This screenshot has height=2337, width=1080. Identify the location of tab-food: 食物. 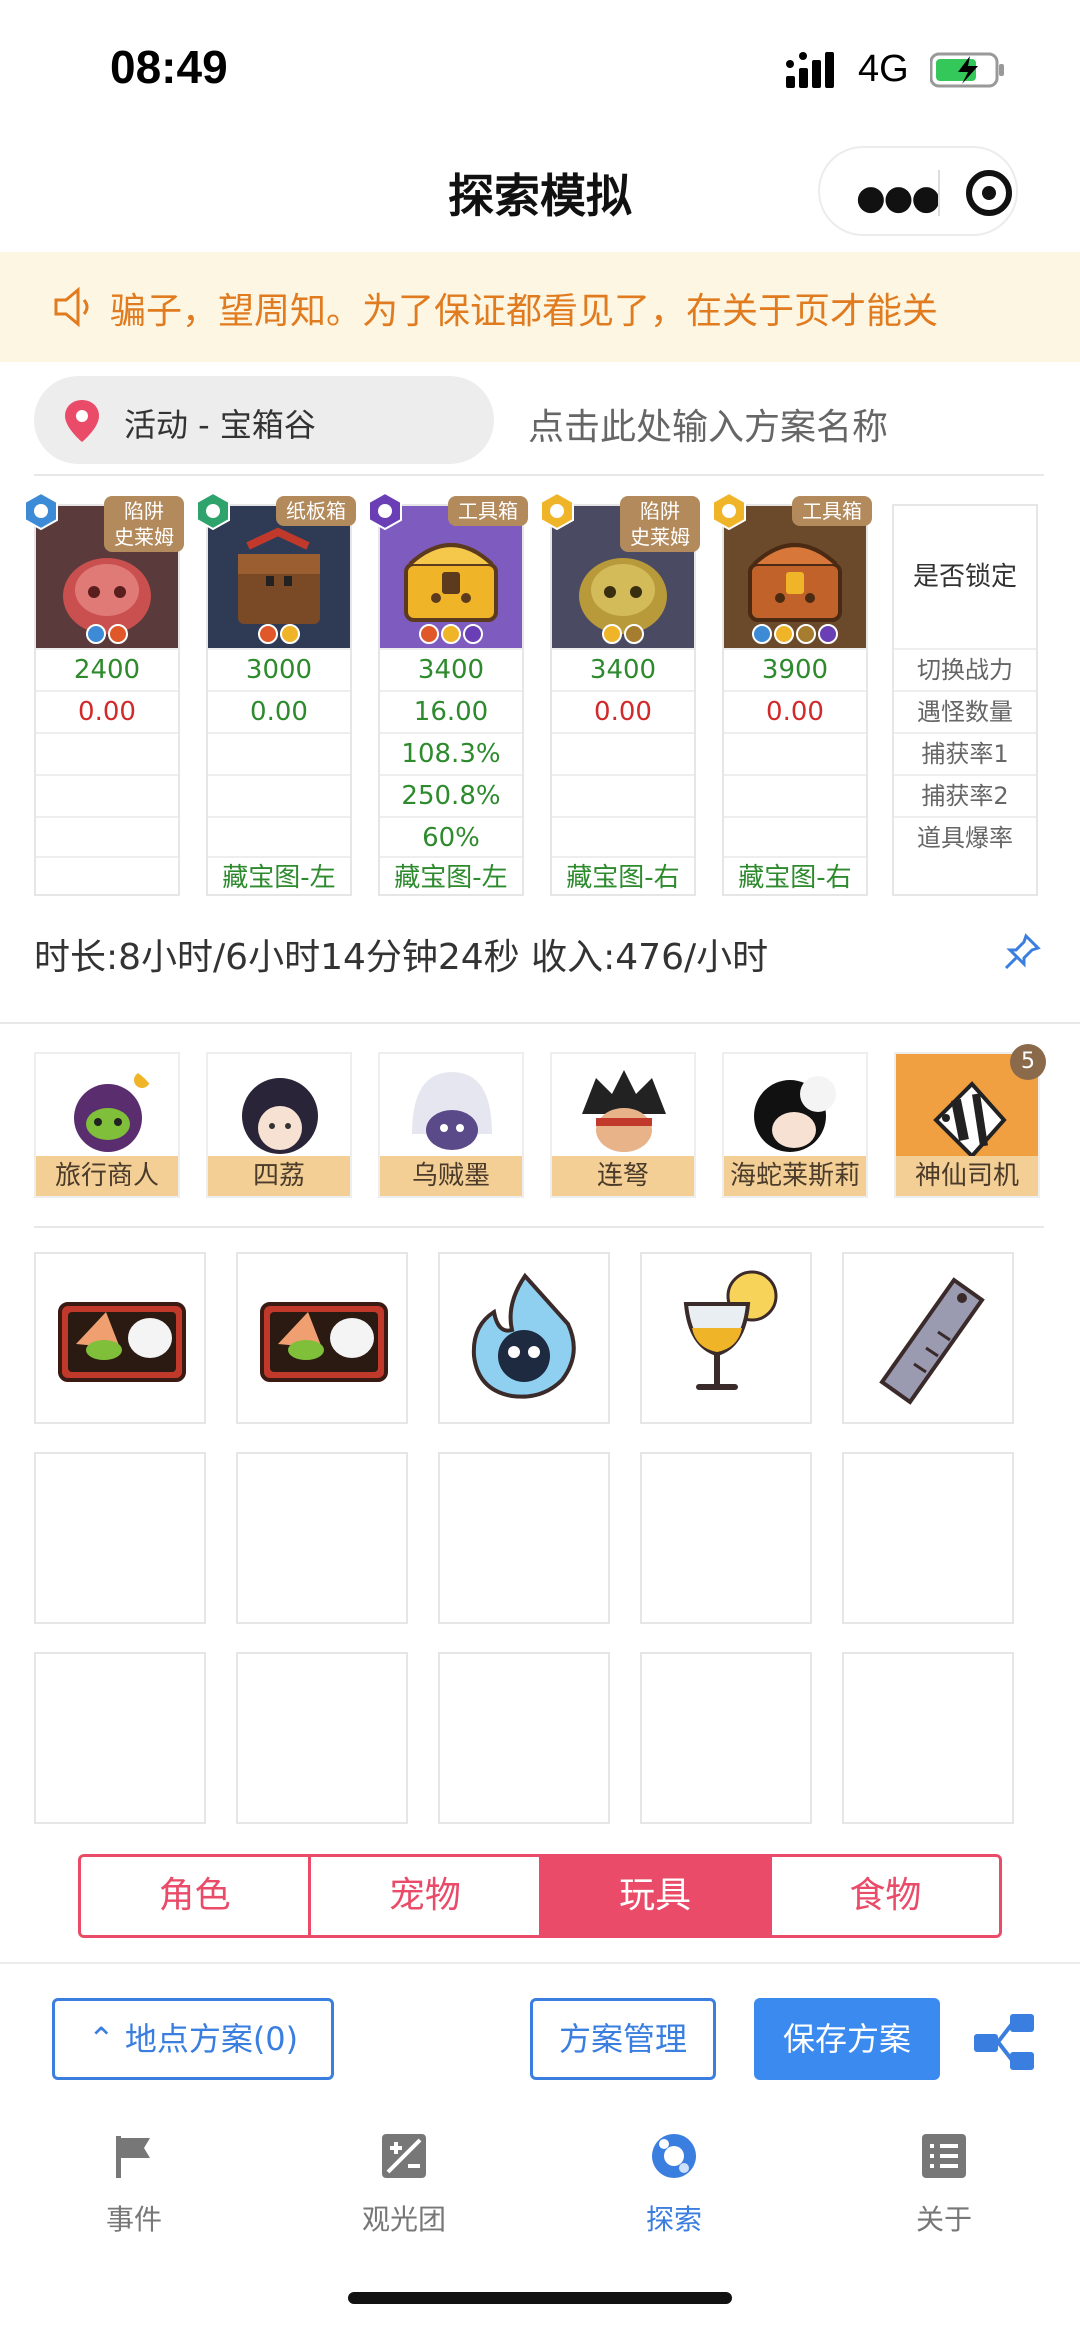
(885, 1896).